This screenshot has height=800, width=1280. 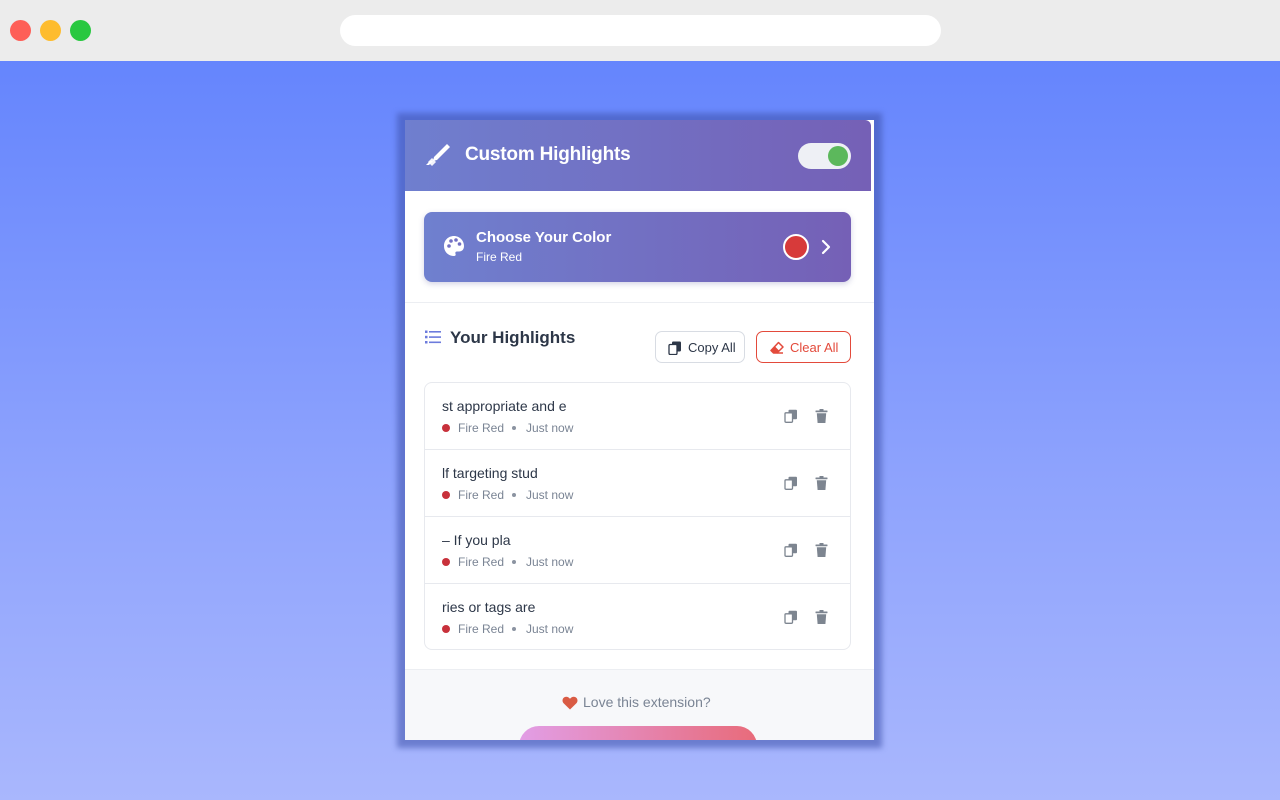 What do you see at coordinates (637, 616) in the screenshot?
I see `highlight-item: ries or tags are Fire Red Just now` at bounding box center [637, 616].